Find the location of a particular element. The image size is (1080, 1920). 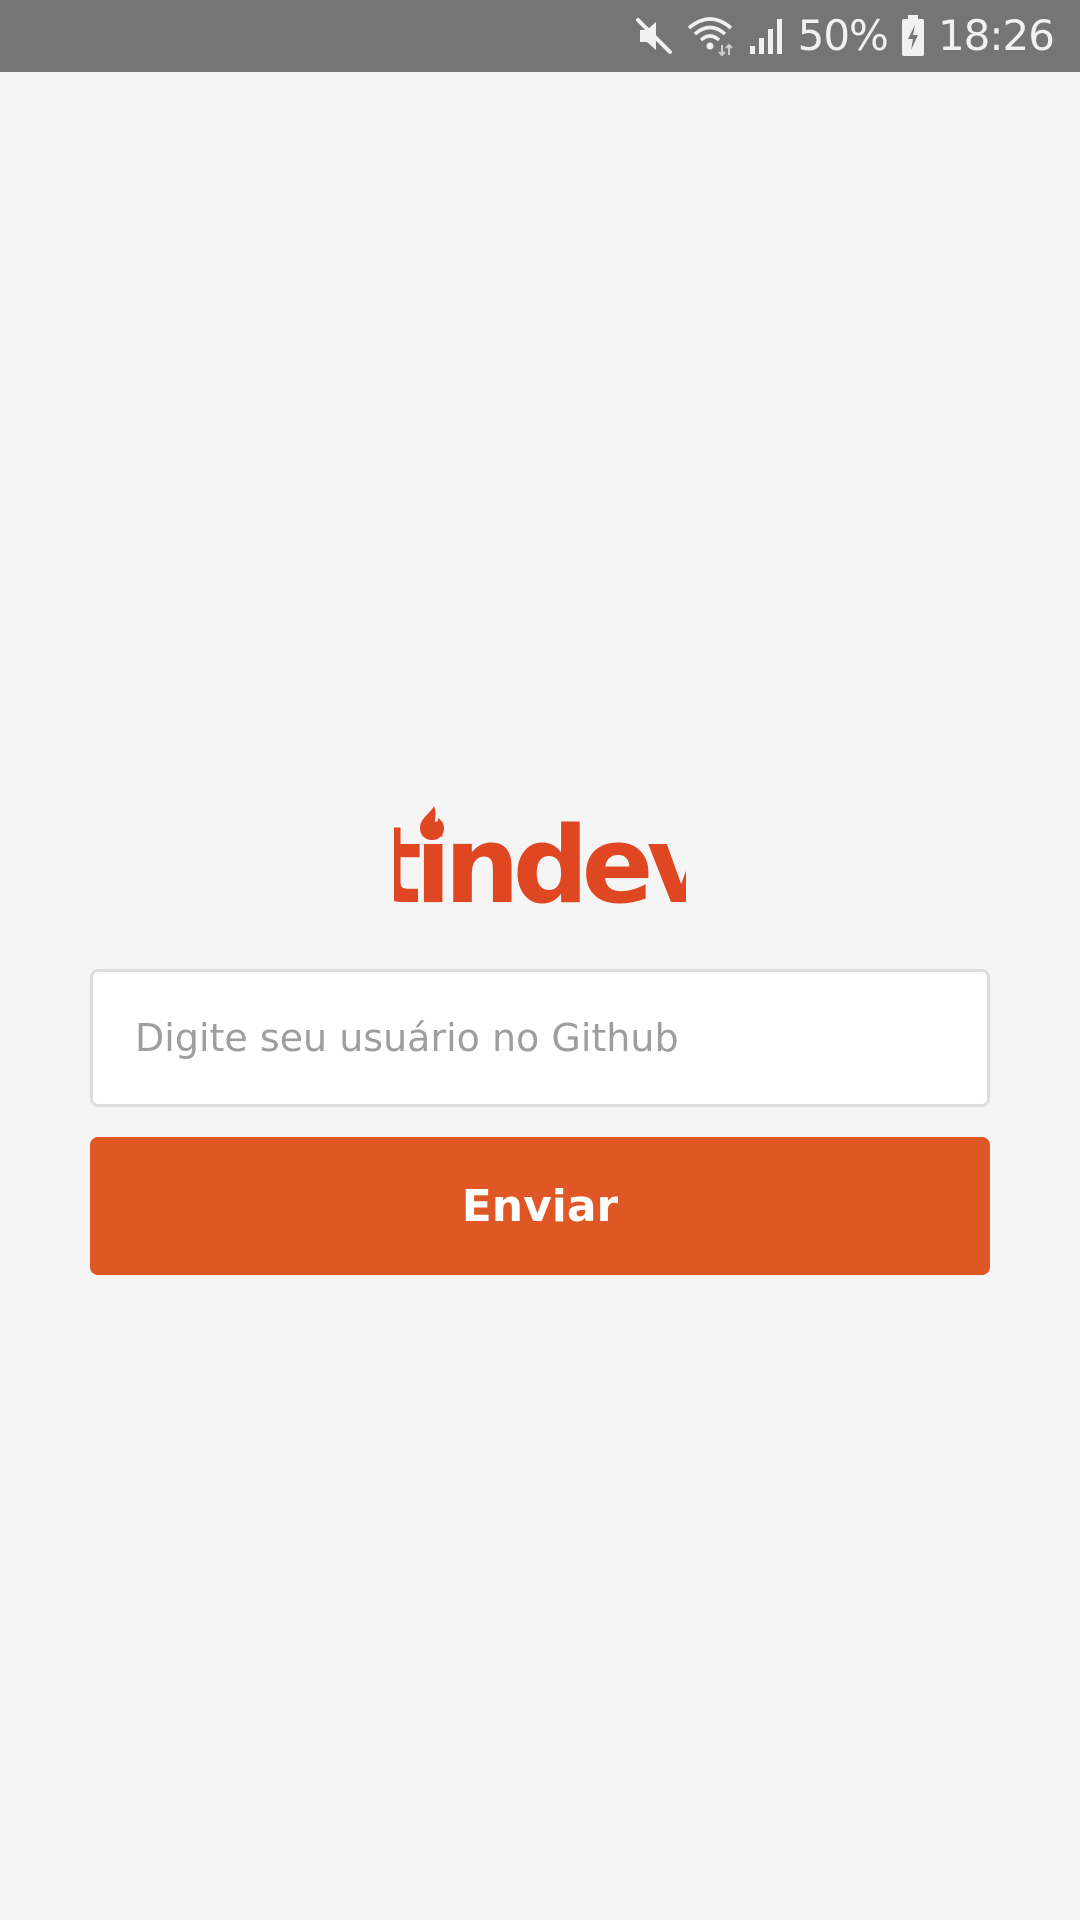

tindev-logo-graphic: tindev is located at coordinates (546, 865).